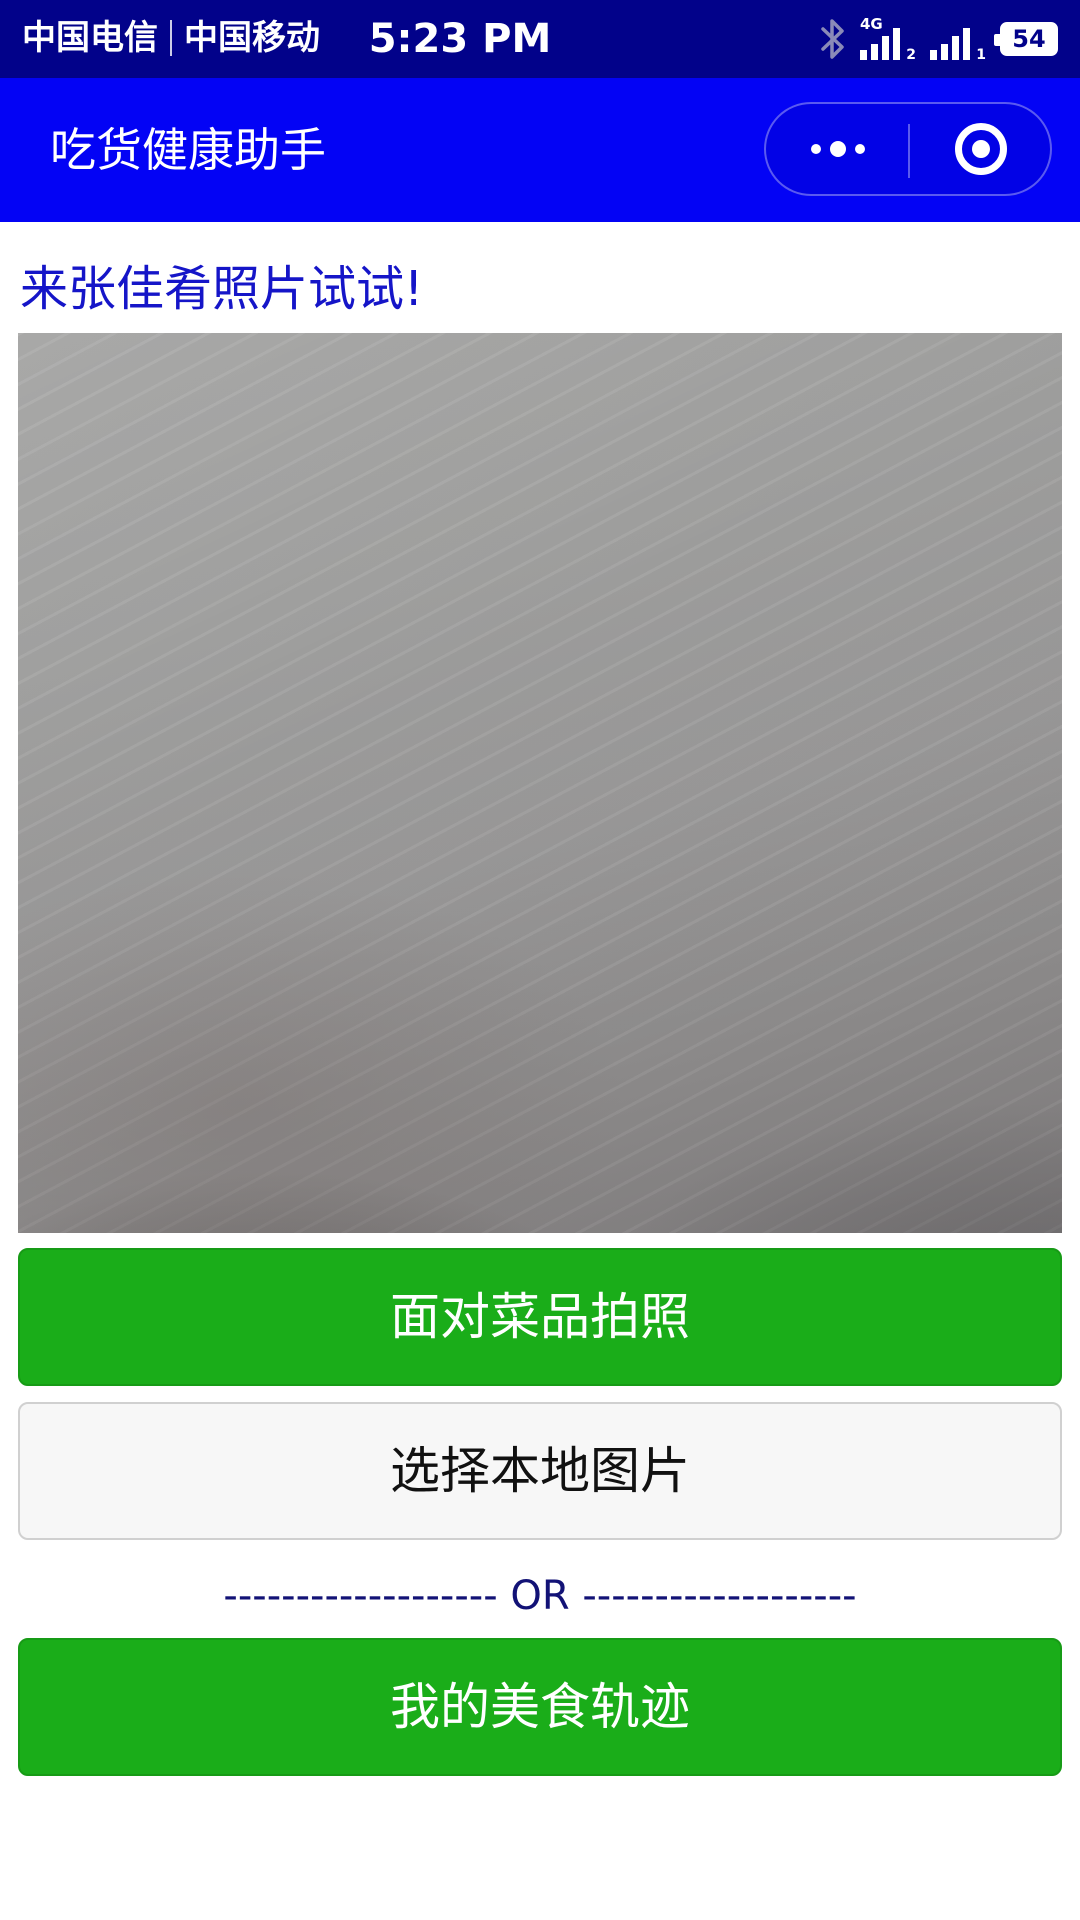 The image size is (1080, 1920). I want to click on target-circle-icon, so click(981, 149).